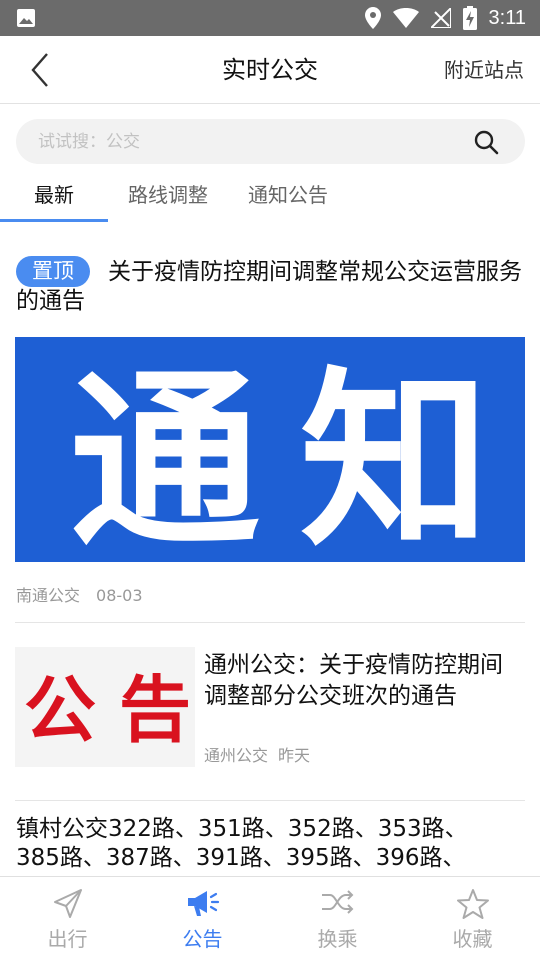 The image size is (540, 960). Describe the element at coordinates (54, 198) in the screenshot. I see `tab-latest: 最新` at that location.